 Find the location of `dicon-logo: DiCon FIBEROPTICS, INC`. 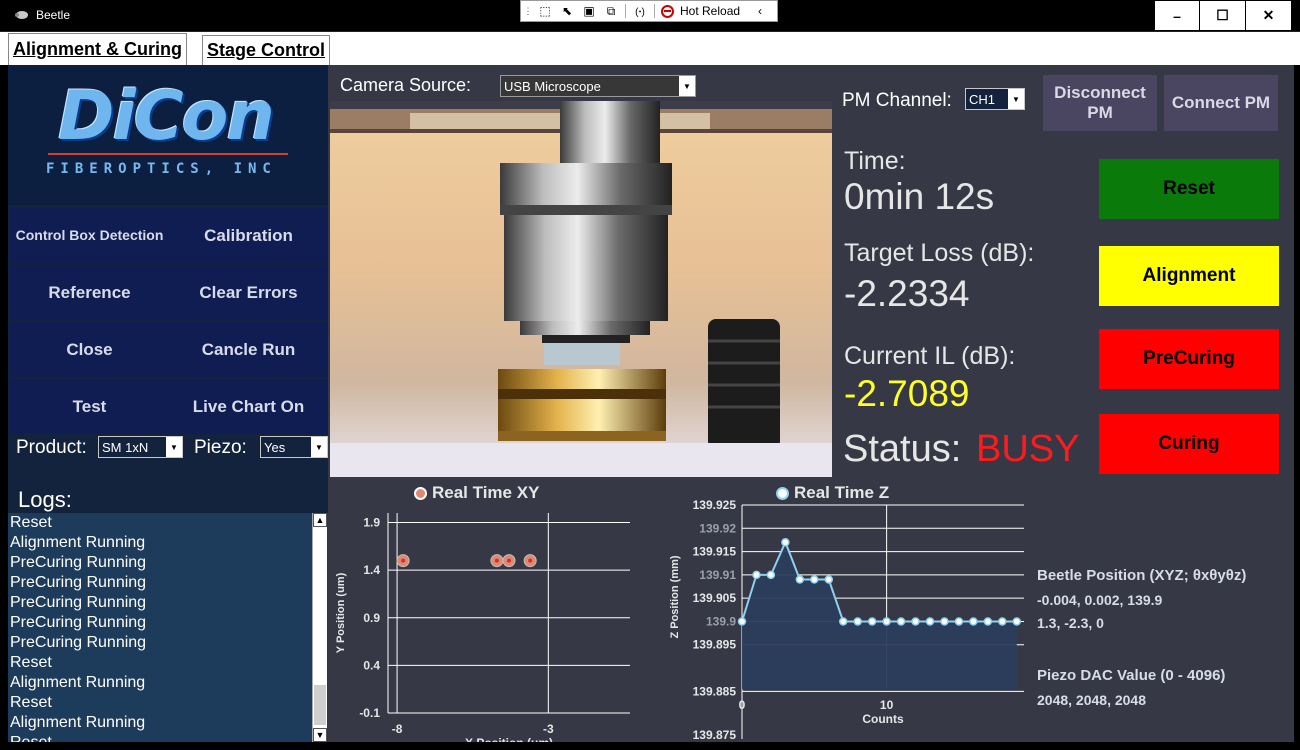

dicon-logo: DiCon FIBEROPTICS, INC is located at coordinates (168, 135).